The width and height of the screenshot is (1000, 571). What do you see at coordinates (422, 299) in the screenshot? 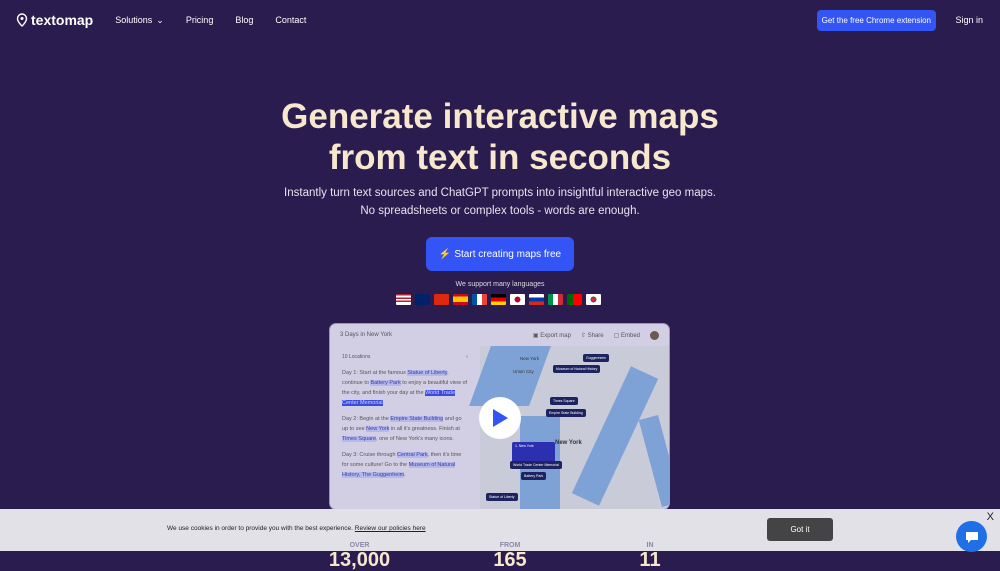
I see `flag-gb` at bounding box center [422, 299].